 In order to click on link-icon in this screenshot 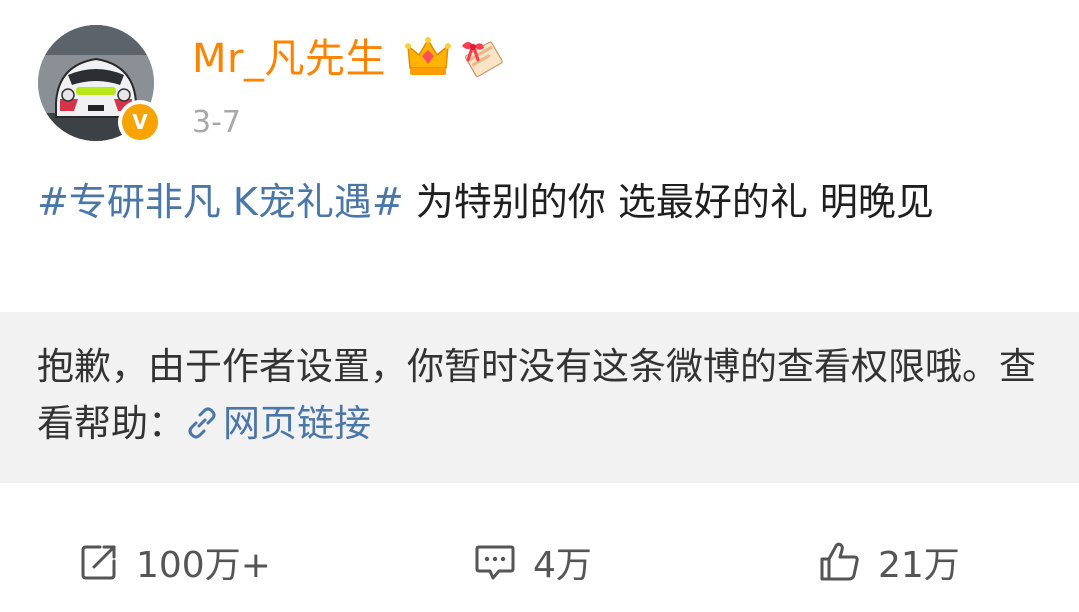, I will do `click(202, 423)`.